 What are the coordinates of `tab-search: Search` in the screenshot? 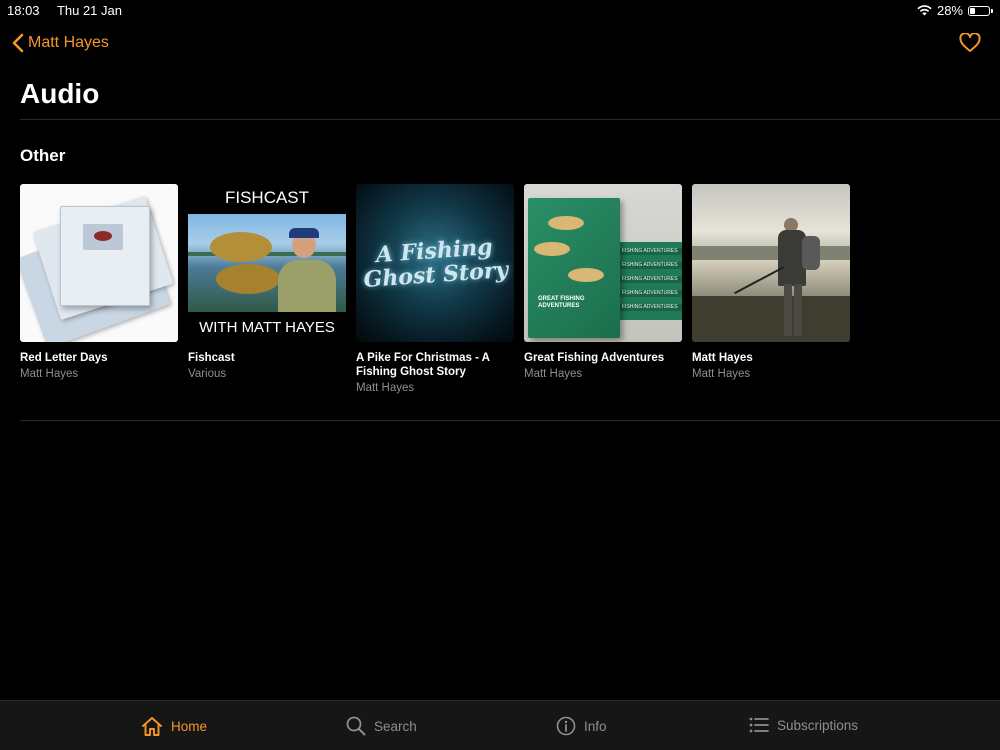 It's located at (381, 726).